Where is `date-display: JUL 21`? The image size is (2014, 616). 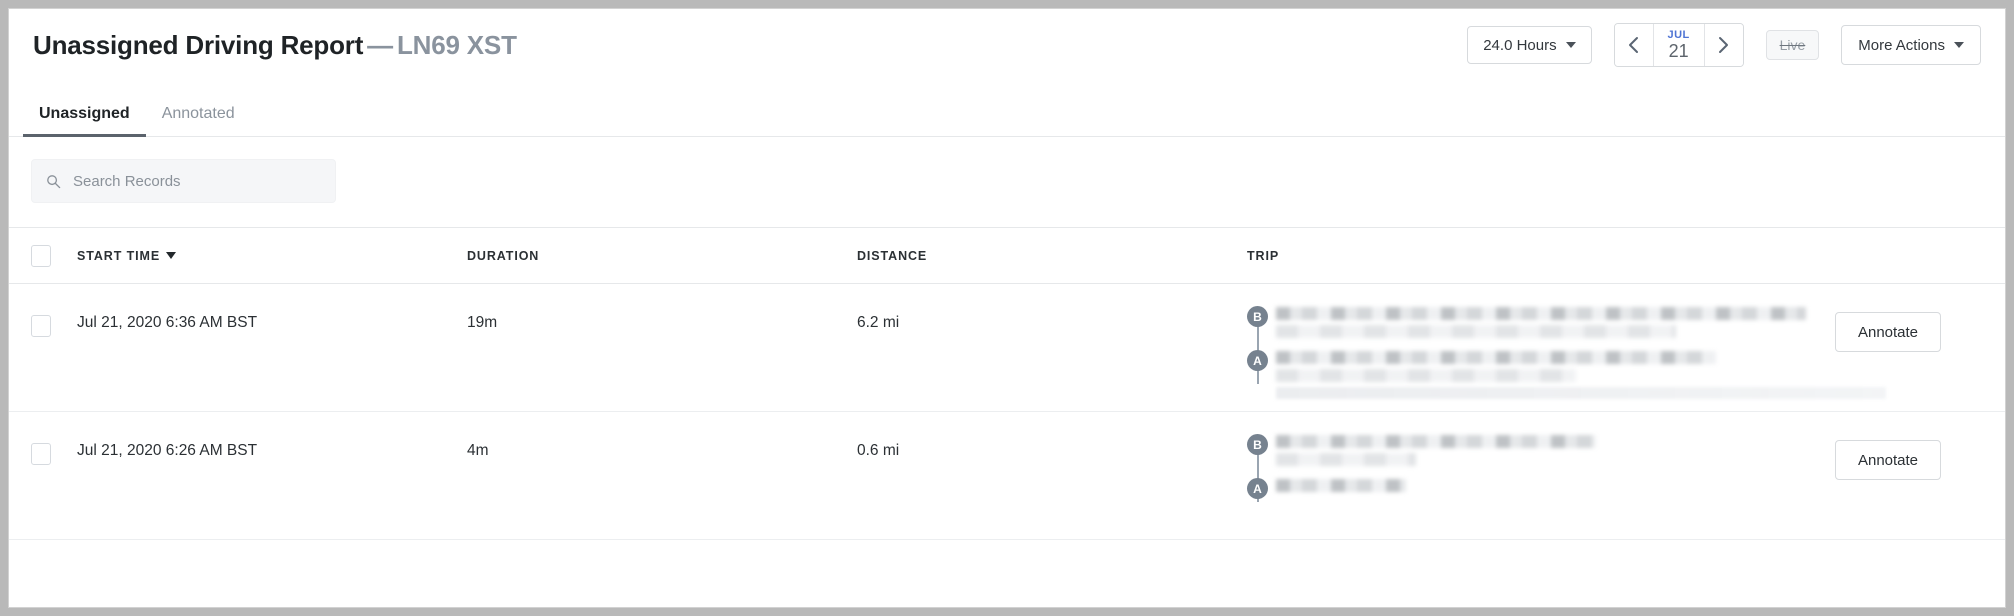 date-display: JUL 21 is located at coordinates (1678, 45).